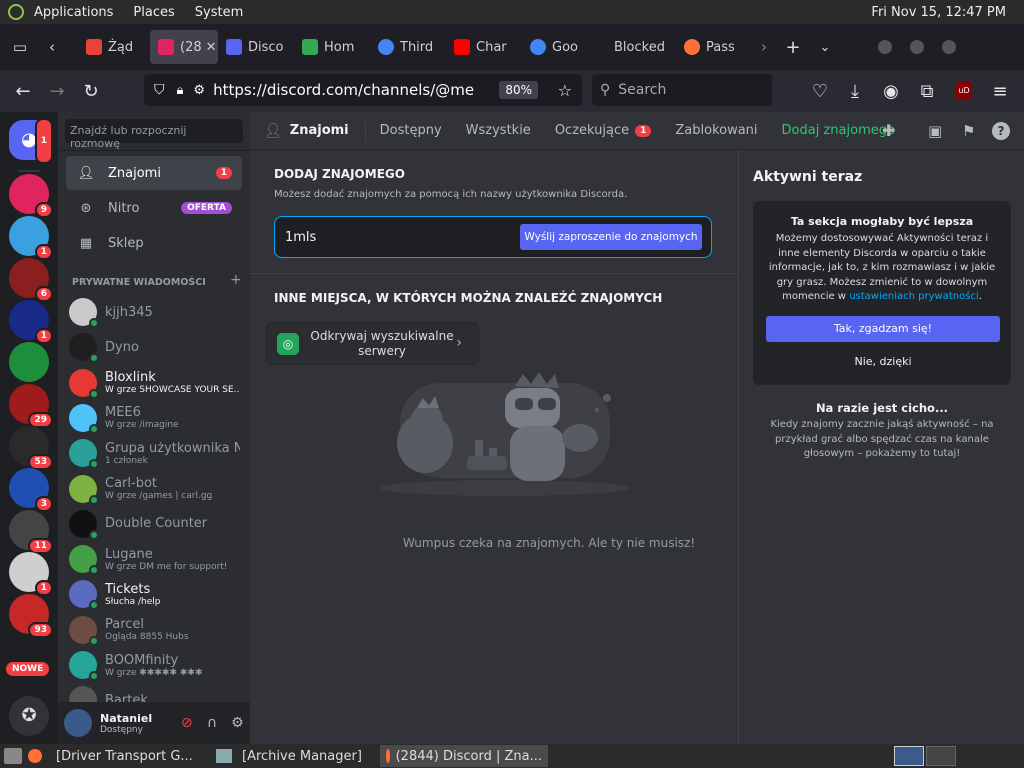 The height and width of the screenshot is (768, 1024). I want to click on taskbar-firefox-icon, so click(35, 756).